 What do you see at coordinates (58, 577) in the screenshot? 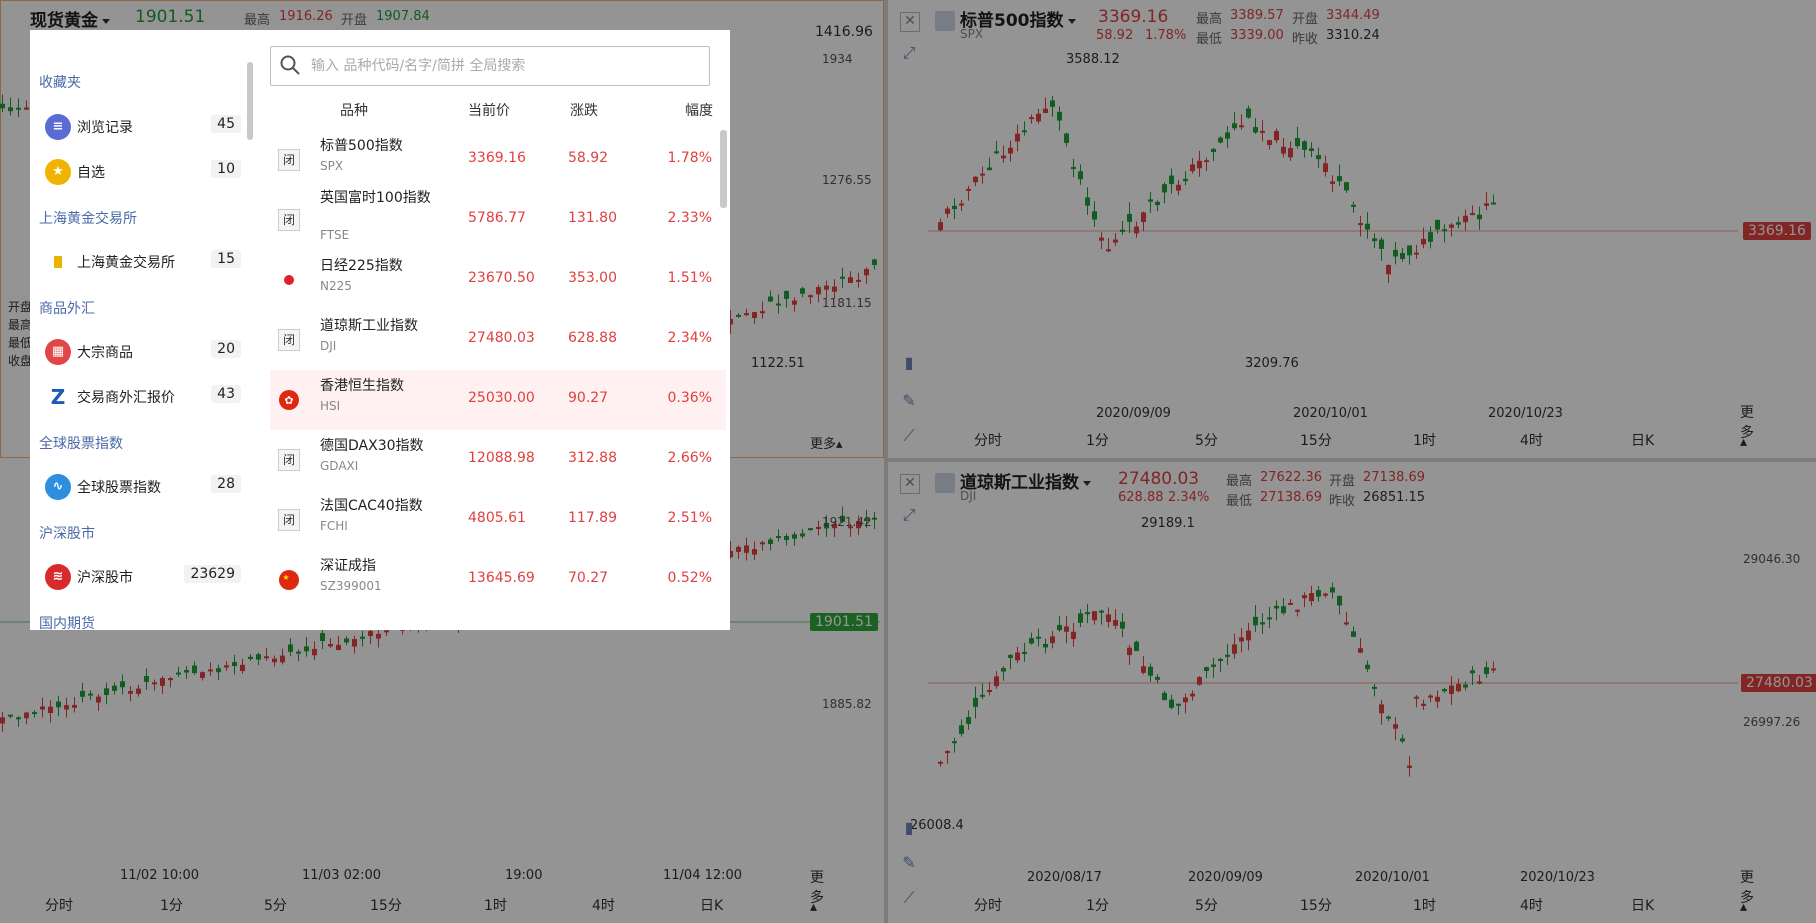
I see `a-share-icon: ≋` at bounding box center [58, 577].